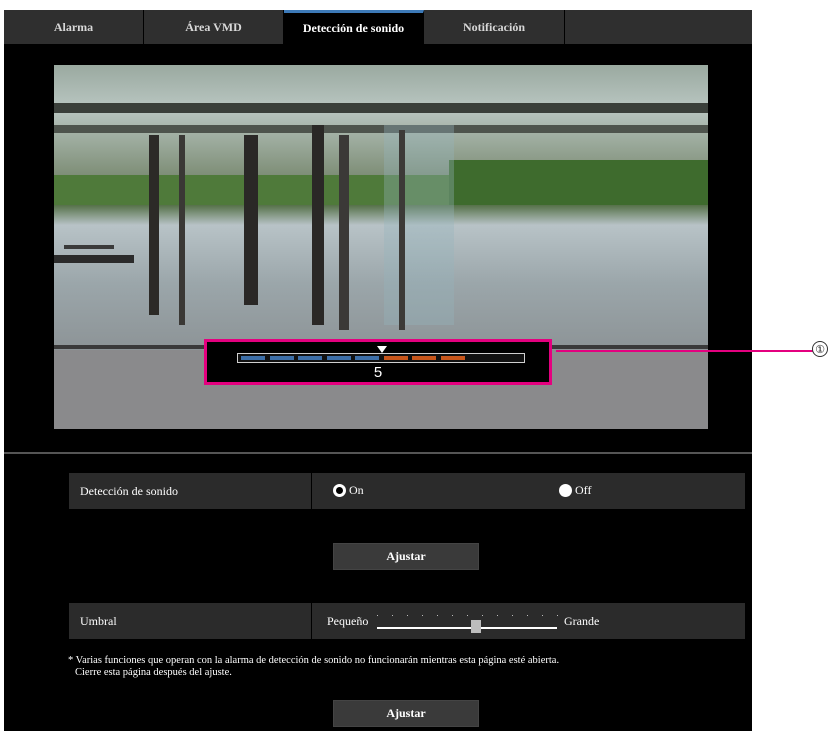 This screenshot has height=731, width=831. What do you see at coordinates (407, 621) in the screenshot?
I see `threshold-row: Umbral Pequeño Grande` at bounding box center [407, 621].